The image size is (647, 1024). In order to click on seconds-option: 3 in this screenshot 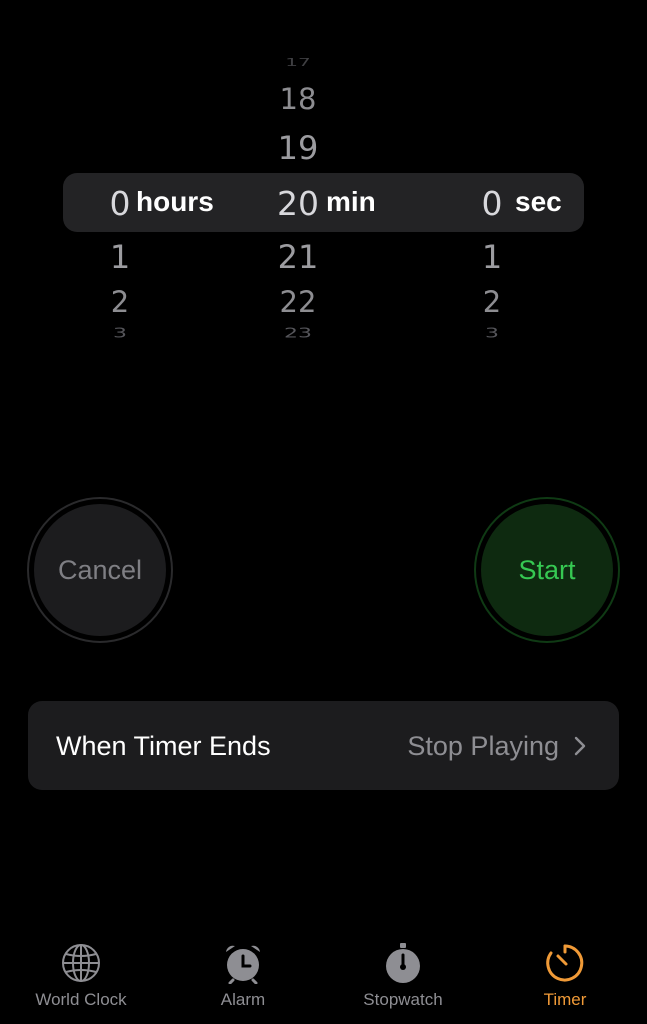, I will do `click(492, 333)`.